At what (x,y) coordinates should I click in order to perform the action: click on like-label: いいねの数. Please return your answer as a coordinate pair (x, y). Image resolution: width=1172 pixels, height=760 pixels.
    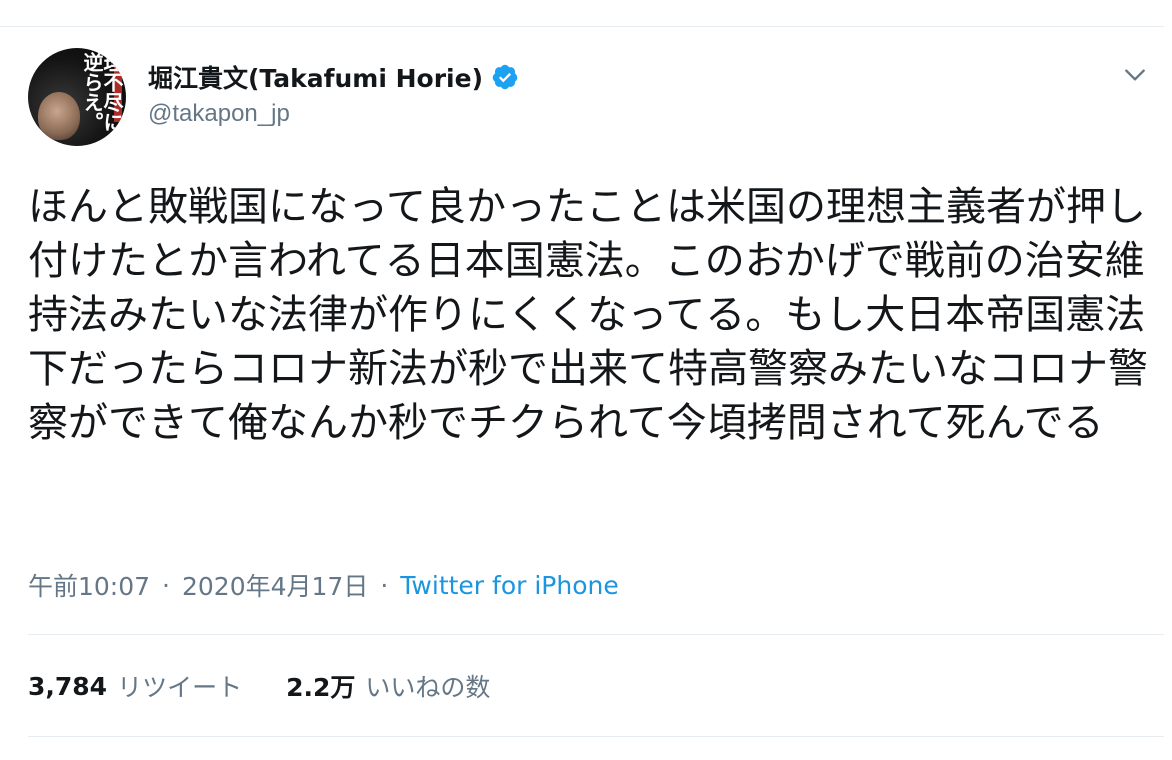
    Looking at the image, I should click on (427, 686).